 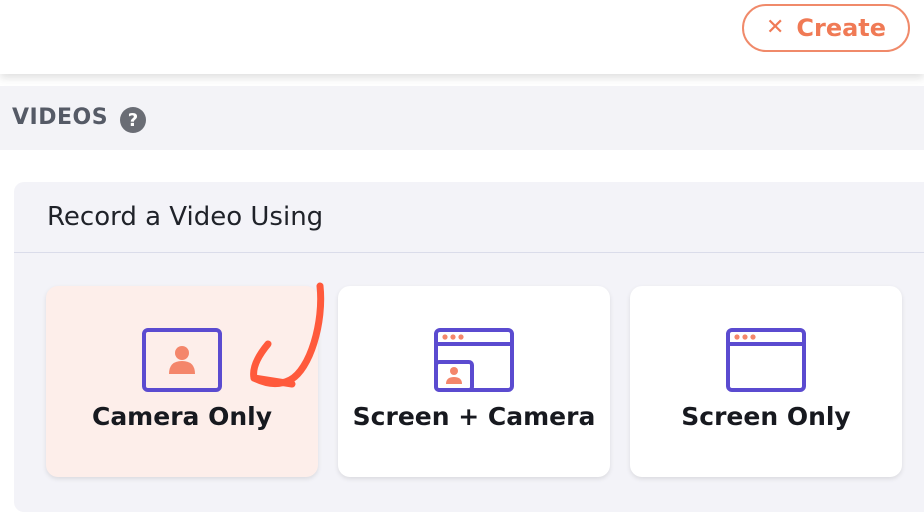 I want to click on help-icon: ?, so click(x=133, y=120).